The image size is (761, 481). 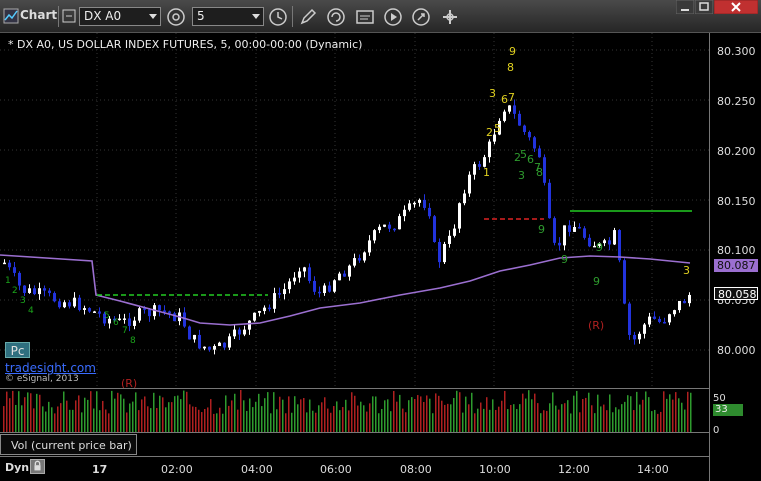 What do you see at coordinates (736, 151) in the screenshot?
I see `price-tick: 80.200` at bounding box center [736, 151].